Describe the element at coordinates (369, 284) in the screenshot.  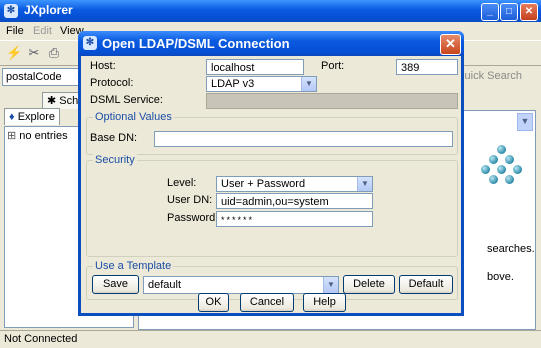
I see `delete-template-button: Delete` at that location.